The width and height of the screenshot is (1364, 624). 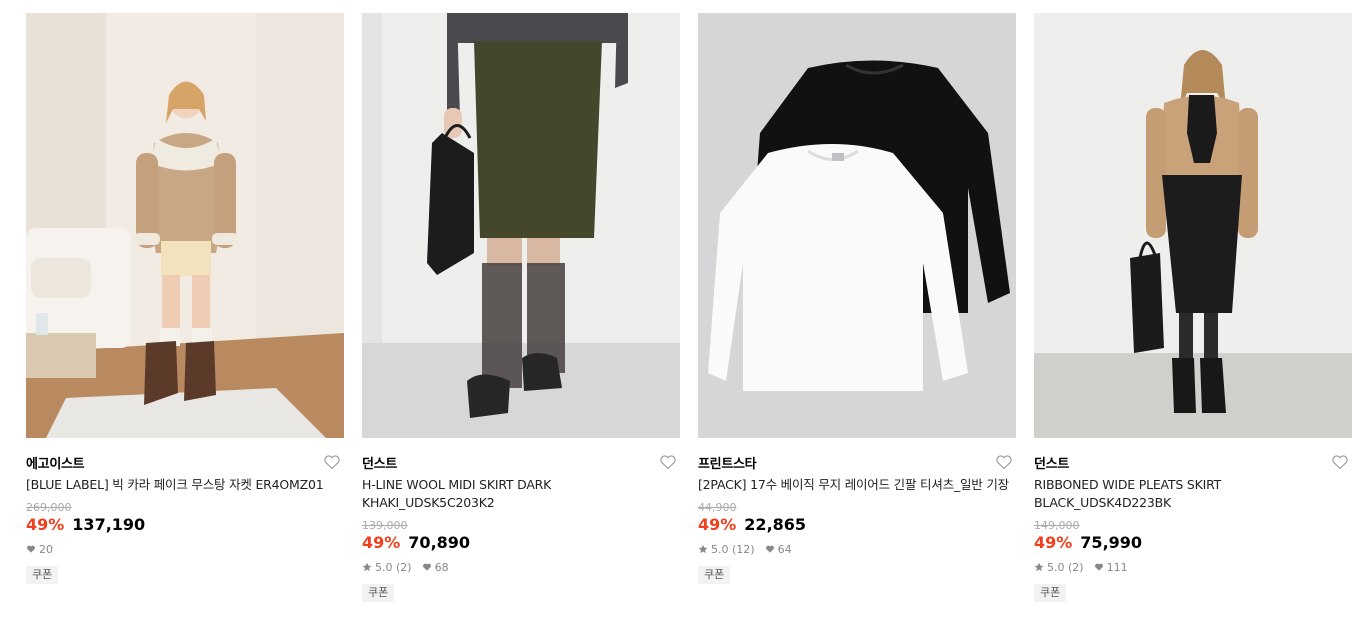 I want to click on original-price: 44,900, so click(x=717, y=507).